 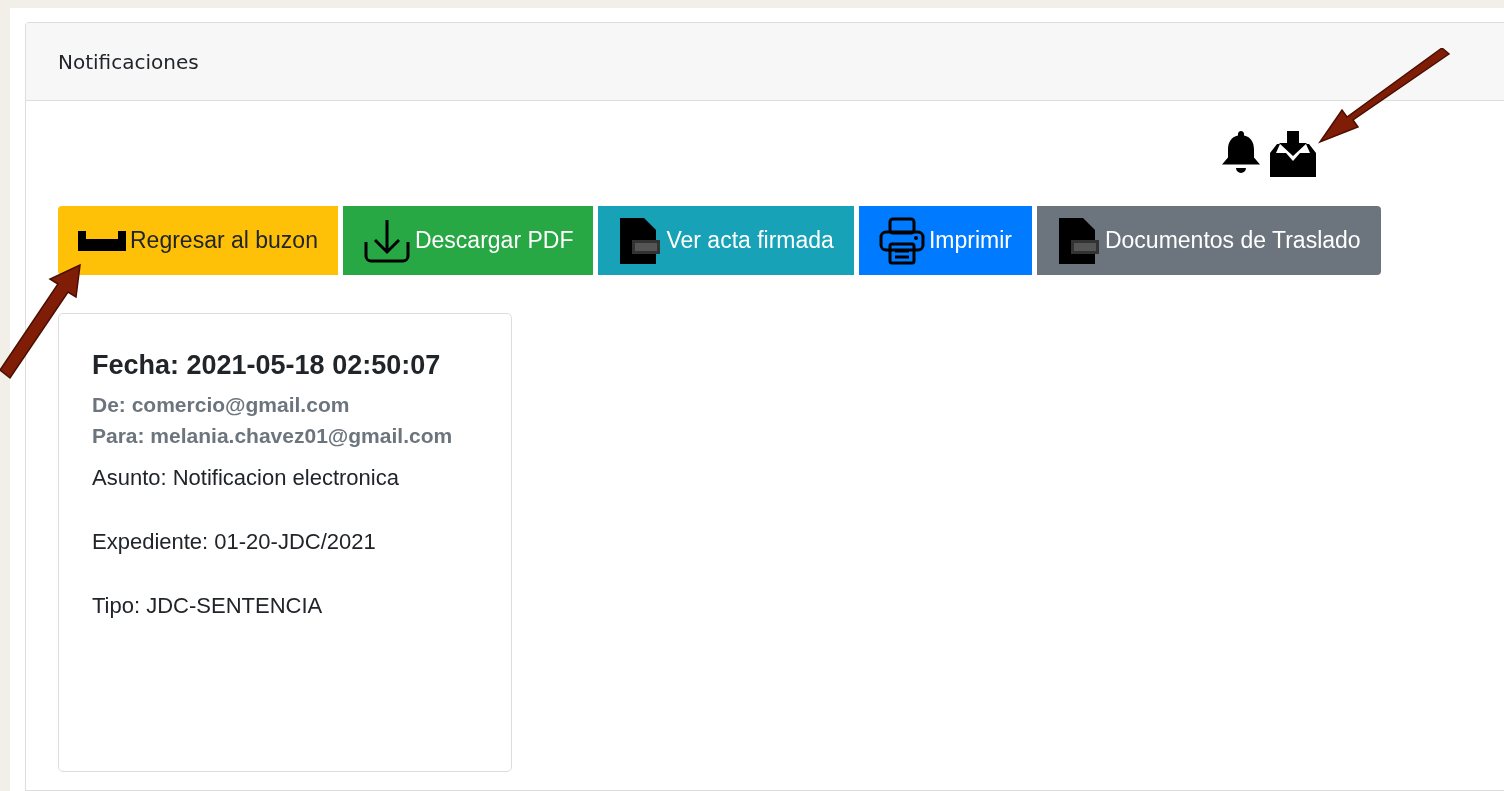 What do you see at coordinates (273, 436) in the screenshot?
I see `recipient-text: Para: melania.chavez01@gmail.com` at bounding box center [273, 436].